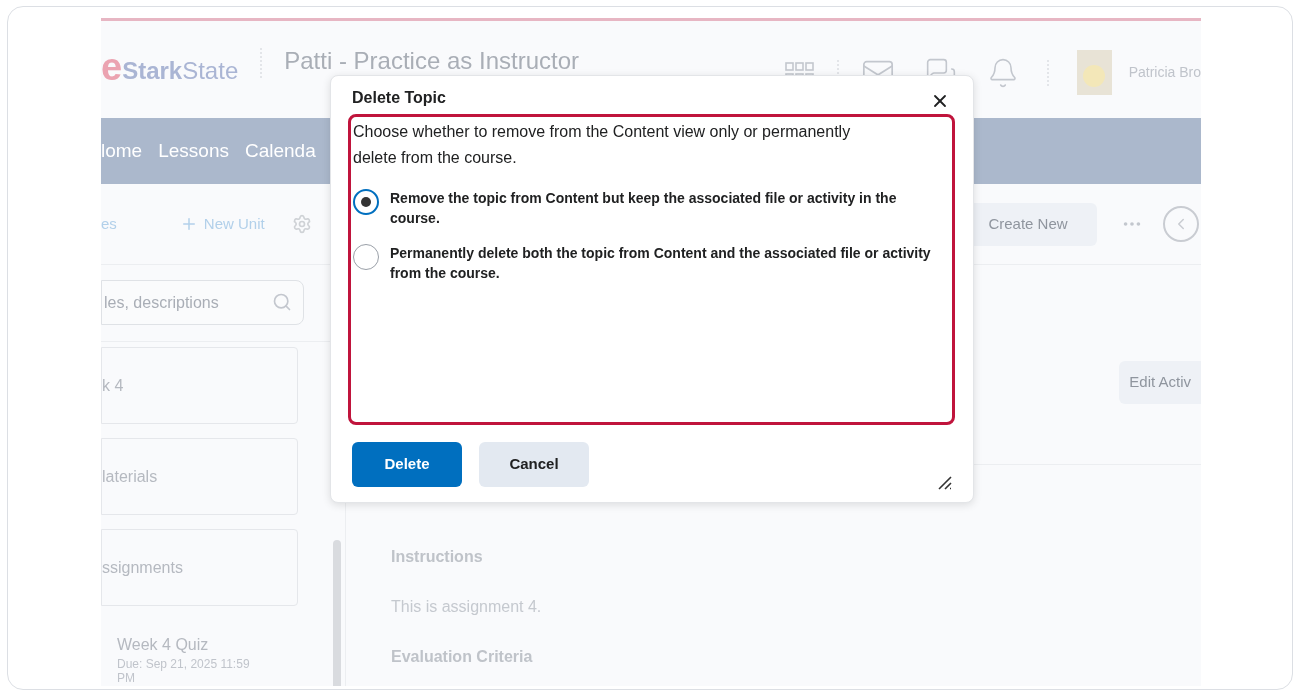 This screenshot has width=1294, height=692. I want to click on search-icon, so click(282, 302).